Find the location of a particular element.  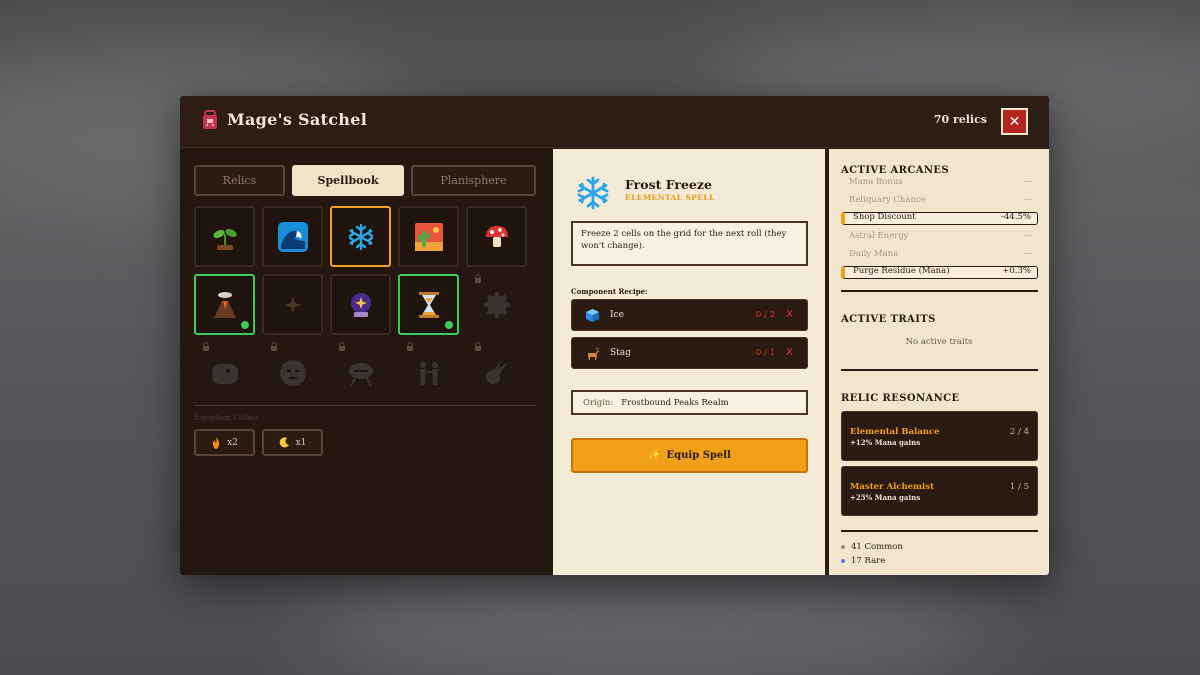

spell-slot-desert is located at coordinates (428, 236).